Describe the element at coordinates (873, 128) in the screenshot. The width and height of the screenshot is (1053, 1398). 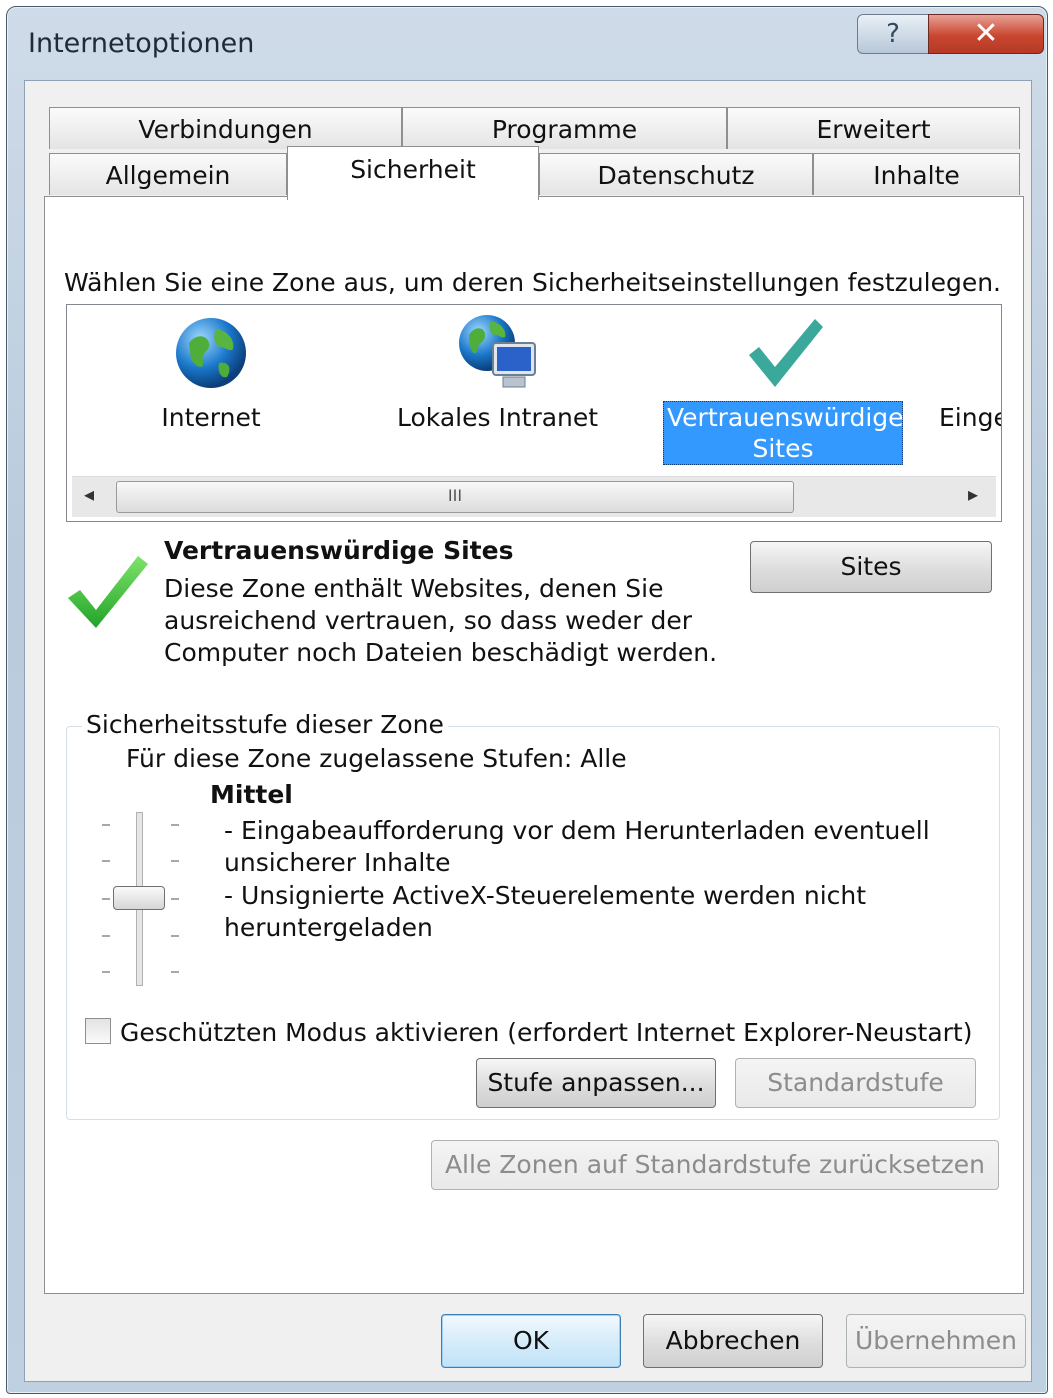
I see `tab-erweitert: Erweitert` at that location.